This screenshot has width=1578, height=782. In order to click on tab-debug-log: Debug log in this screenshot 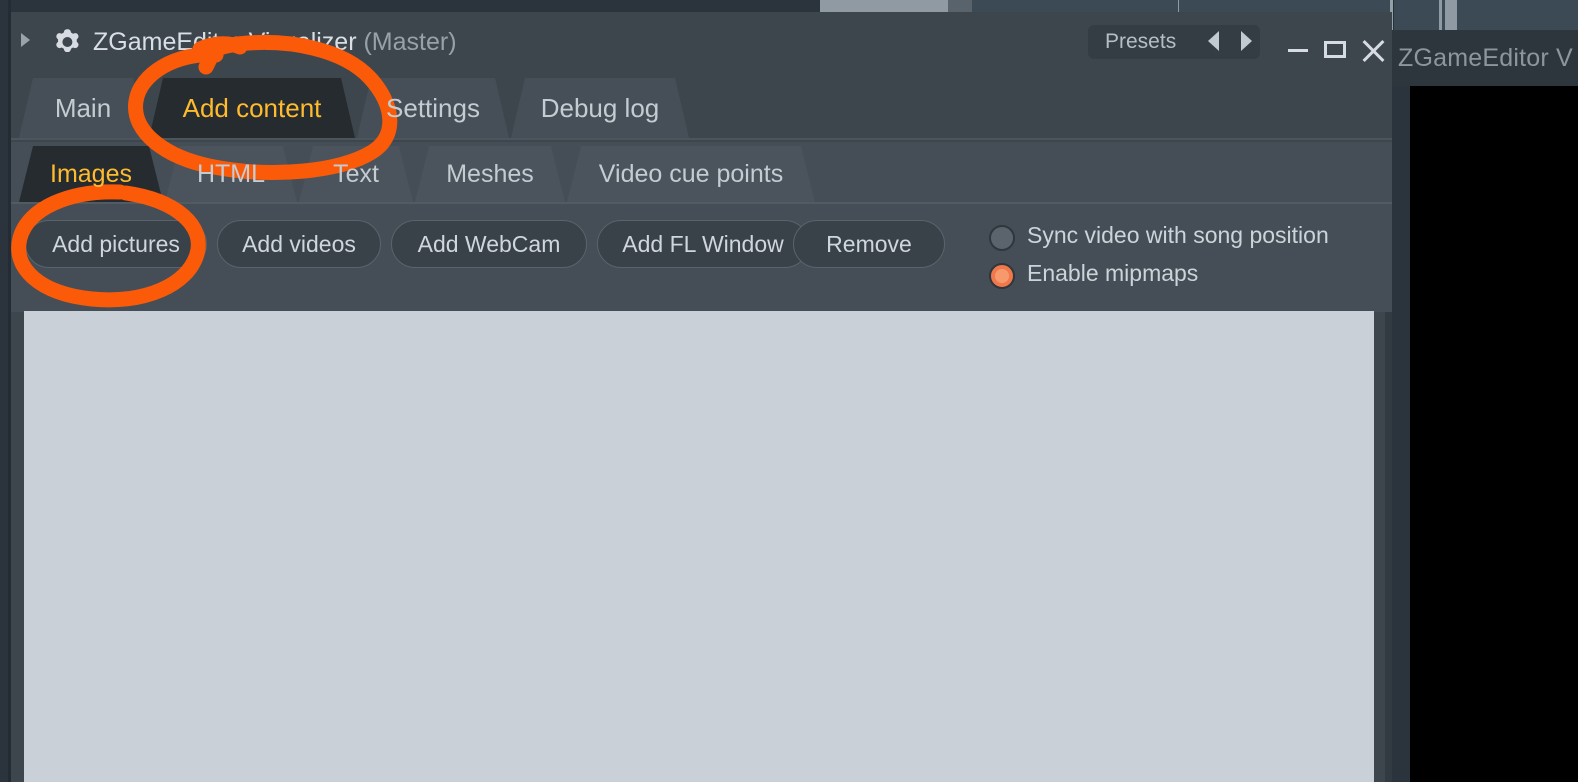, I will do `click(600, 108)`.